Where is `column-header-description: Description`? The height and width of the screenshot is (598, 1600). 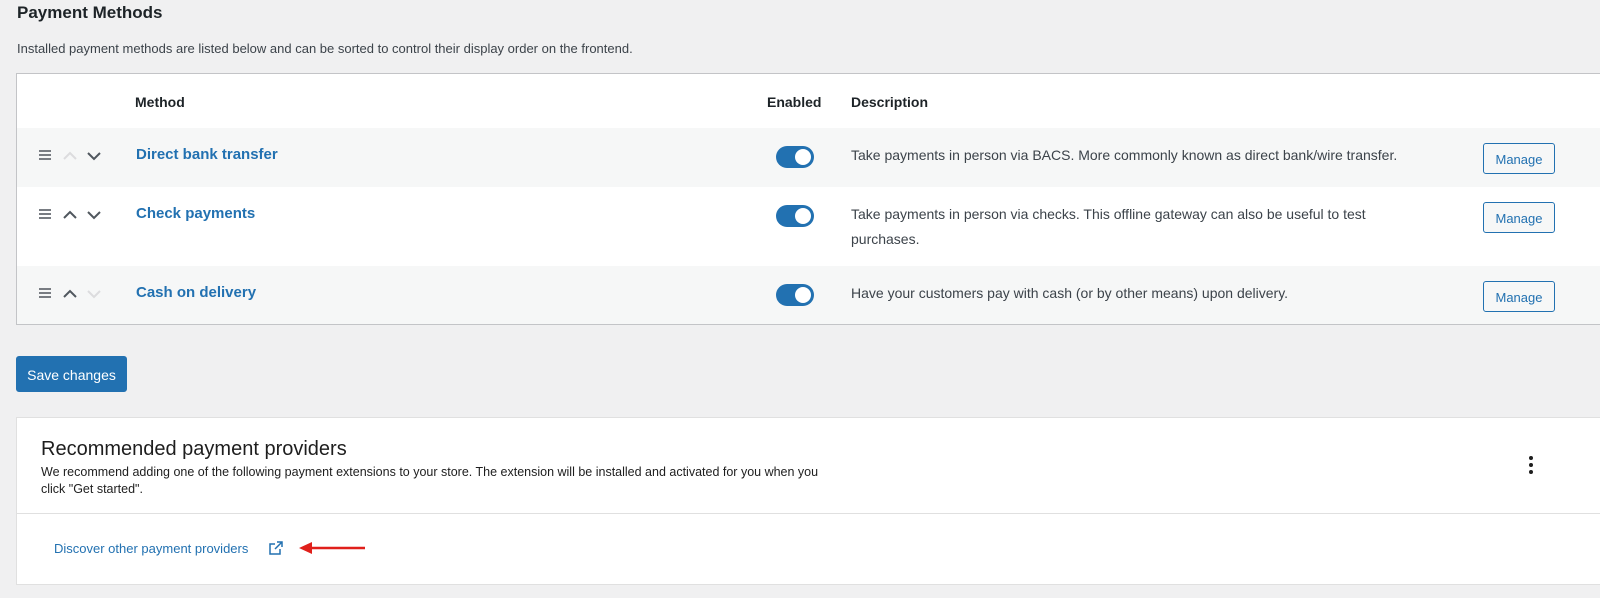
column-header-description: Description is located at coordinates (890, 102).